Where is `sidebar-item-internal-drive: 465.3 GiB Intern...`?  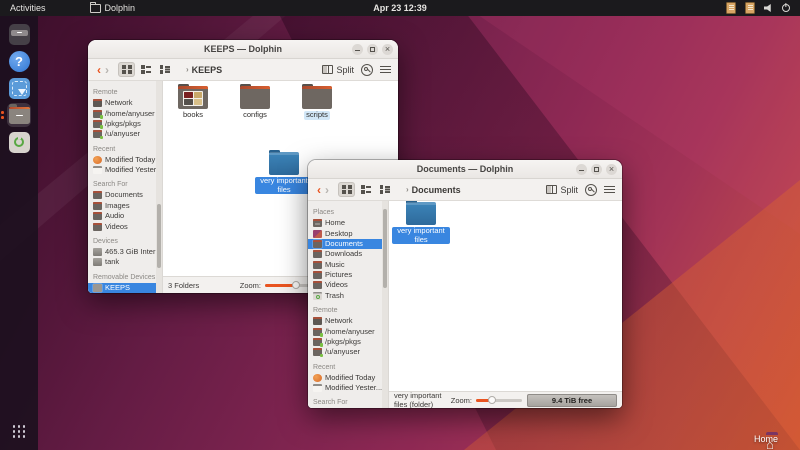
sidebar-item-internal-drive: 465.3 GiB Intern... is located at coordinates (125, 252).